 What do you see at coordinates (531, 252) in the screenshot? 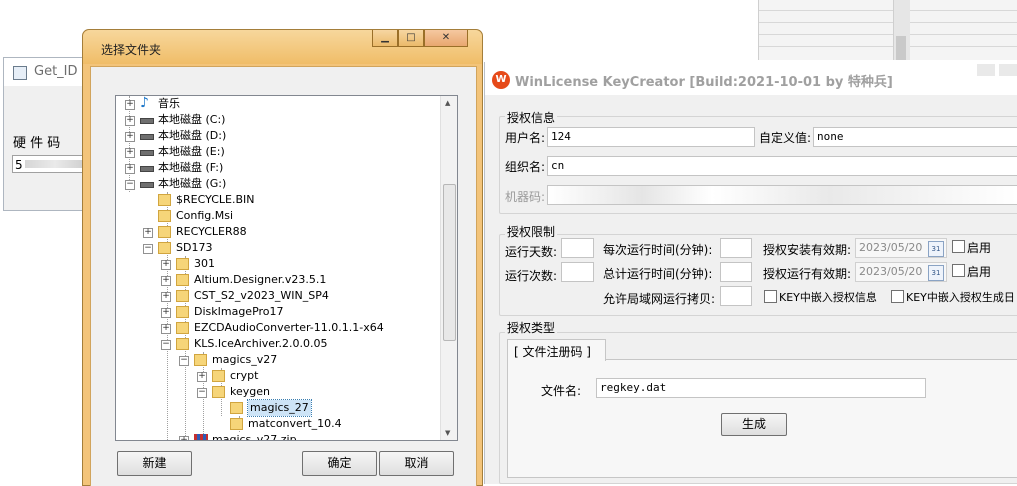
I see `run-days-label: 运行天数:` at bounding box center [531, 252].